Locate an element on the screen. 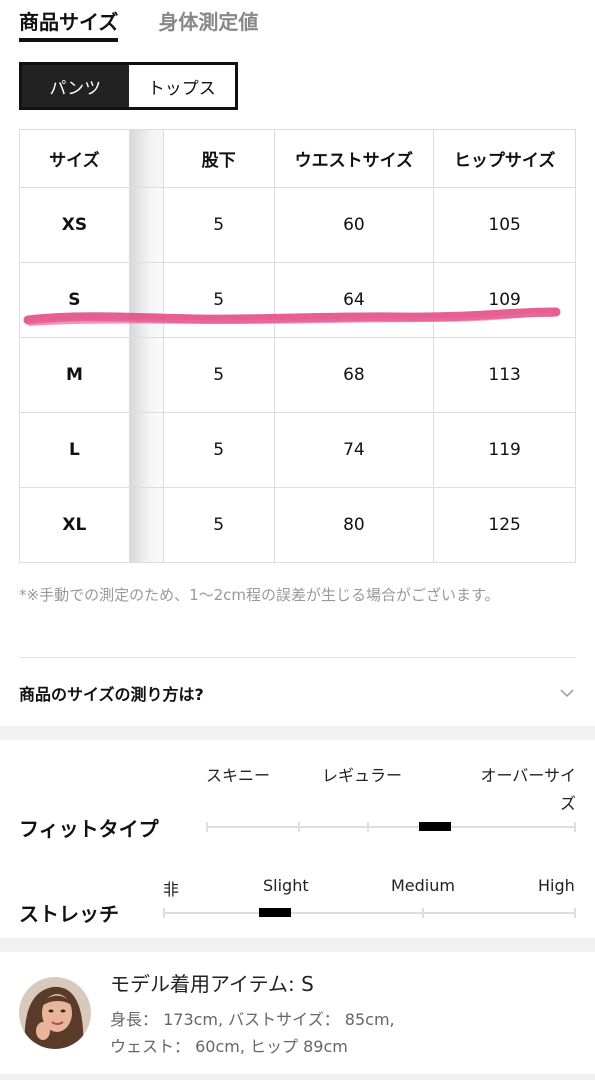  stretch-label-none: 非 is located at coordinates (171, 889).